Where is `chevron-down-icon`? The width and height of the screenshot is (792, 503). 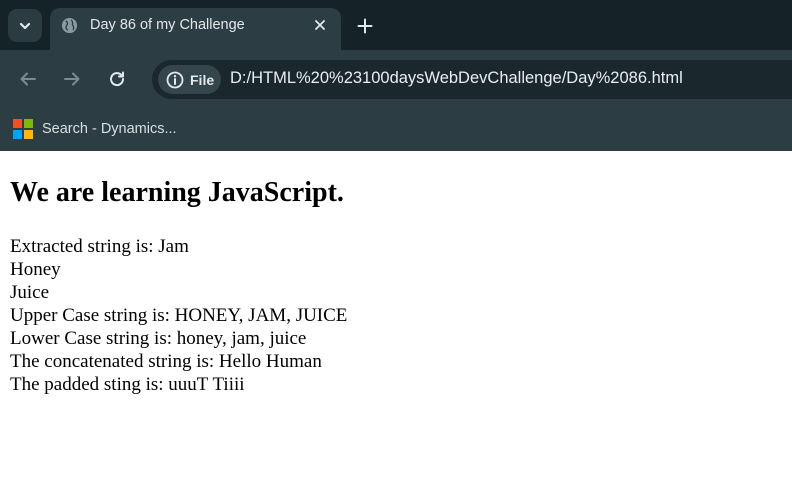 chevron-down-icon is located at coordinates (25, 25).